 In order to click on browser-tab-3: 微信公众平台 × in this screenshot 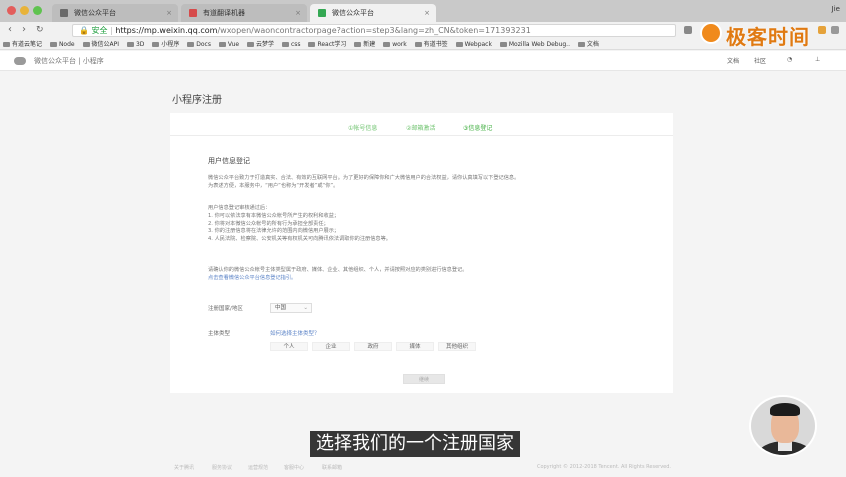, I will do `click(373, 13)`.